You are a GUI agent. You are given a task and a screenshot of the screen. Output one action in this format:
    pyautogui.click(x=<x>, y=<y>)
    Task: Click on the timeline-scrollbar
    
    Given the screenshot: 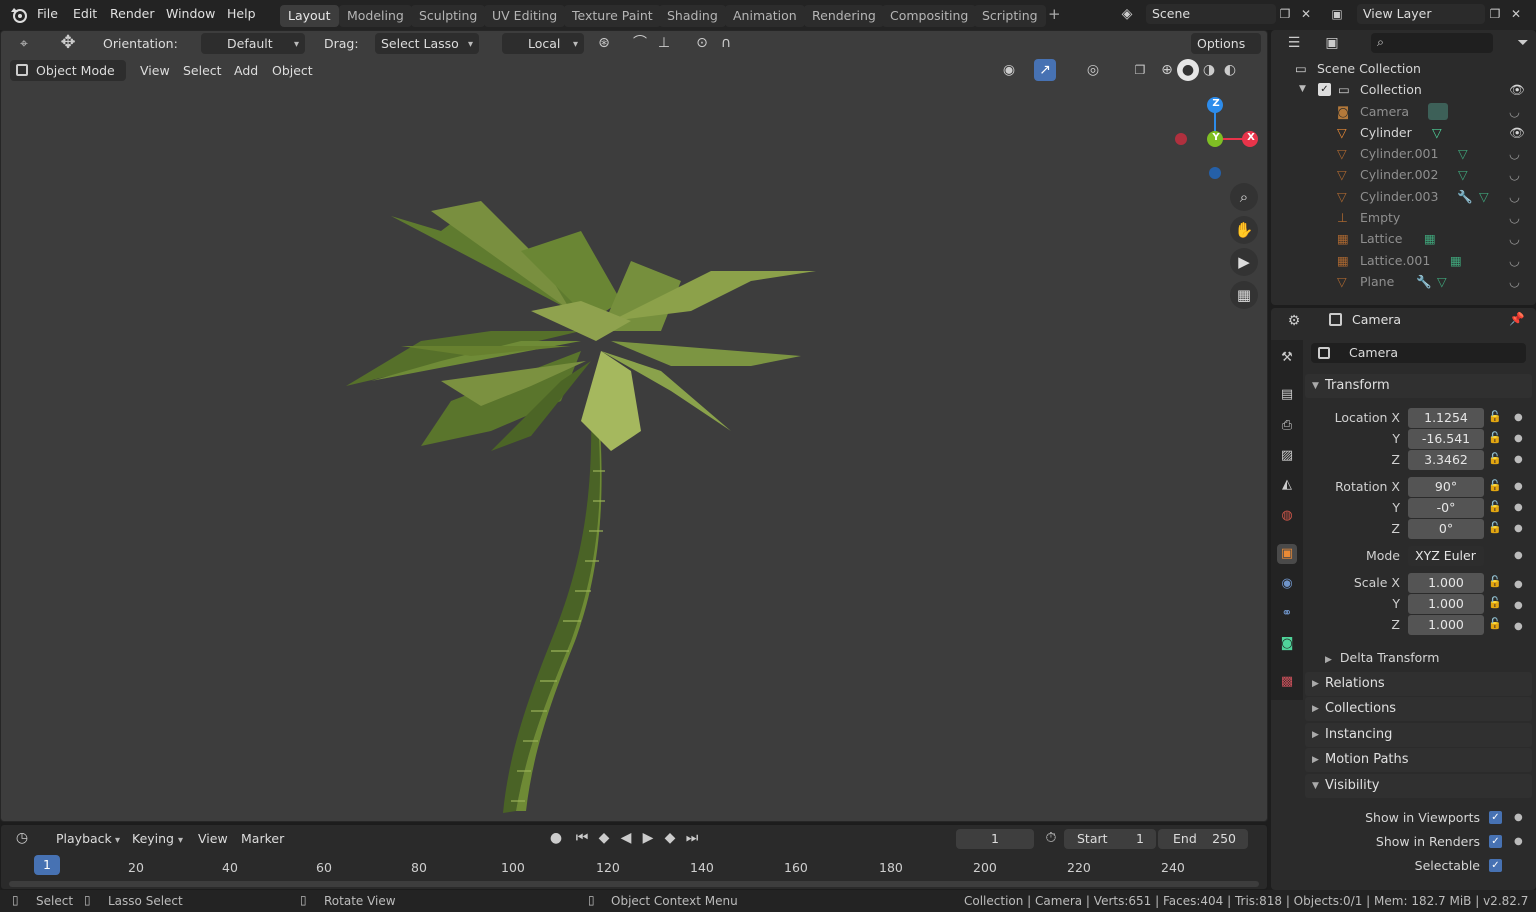 What is the action you would take?
    pyautogui.click(x=634, y=884)
    